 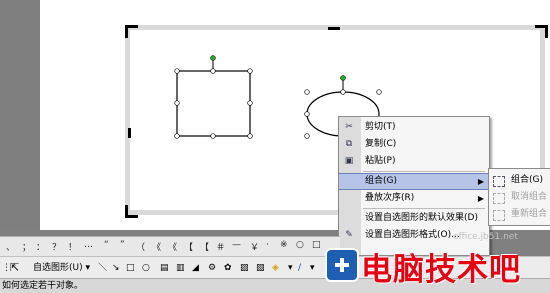 I want to click on symbol-button: ※, so click(x=284, y=245).